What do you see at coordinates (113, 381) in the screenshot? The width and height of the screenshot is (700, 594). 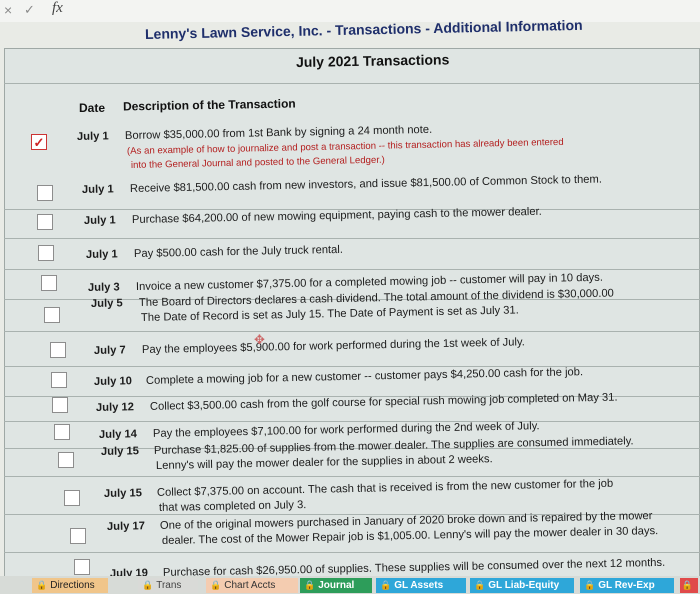 I see `row-date: July 10` at bounding box center [113, 381].